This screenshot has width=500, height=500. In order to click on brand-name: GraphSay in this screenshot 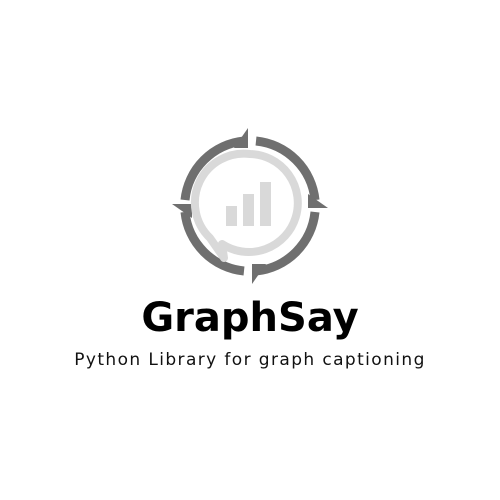, I will do `click(250, 318)`.